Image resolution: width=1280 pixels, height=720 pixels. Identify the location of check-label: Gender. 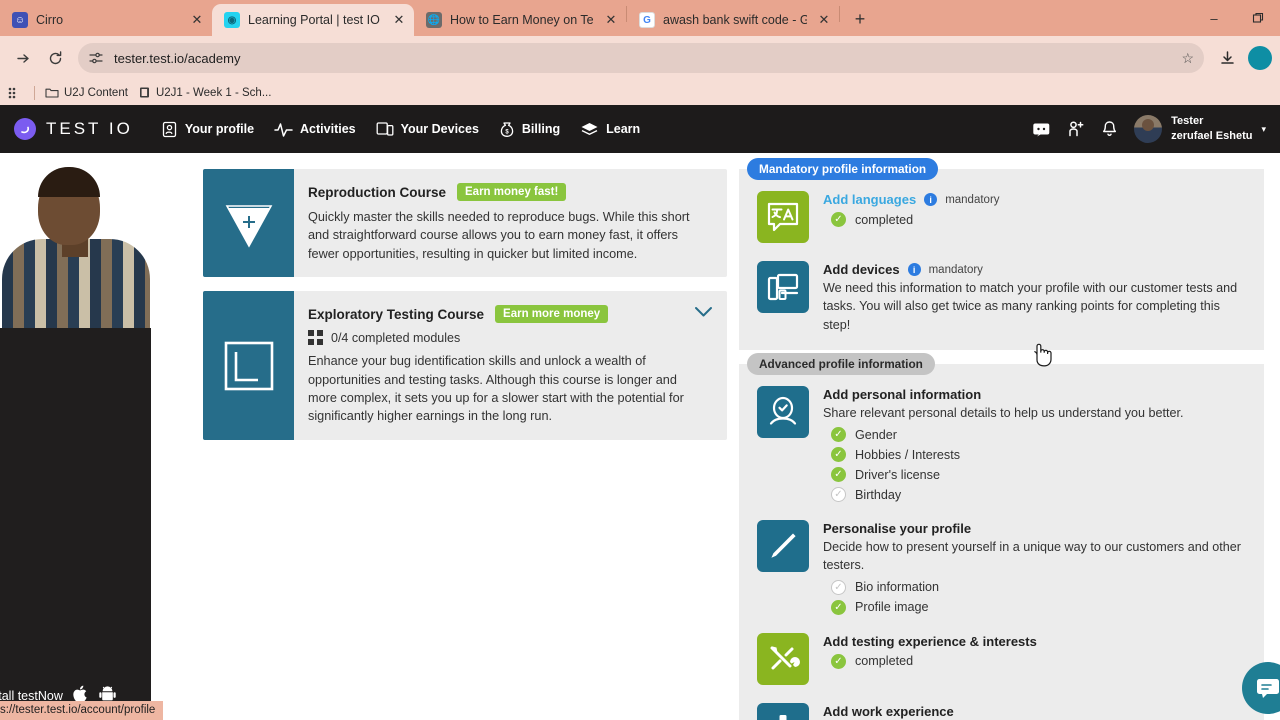
(876, 434).